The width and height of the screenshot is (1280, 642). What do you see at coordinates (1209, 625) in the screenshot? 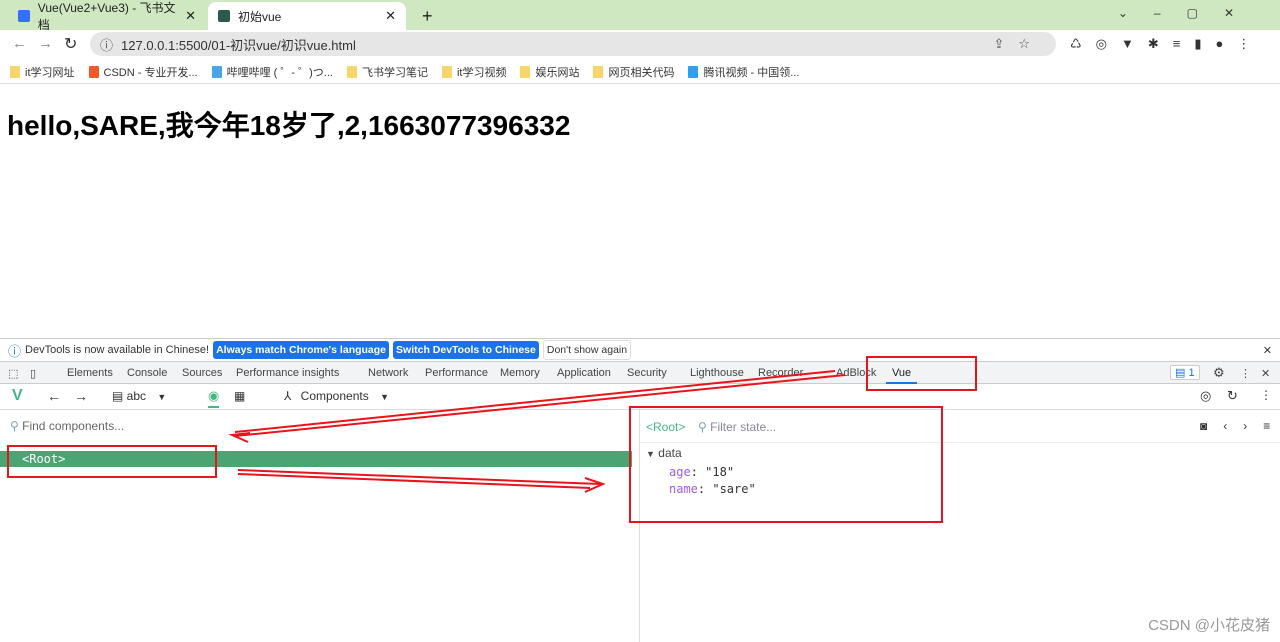
I see `watermark: CSDN @小花皮猪` at bounding box center [1209, 625].